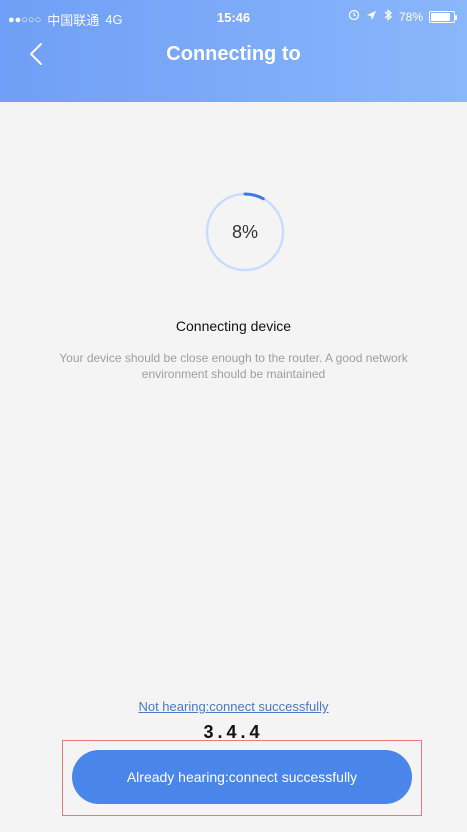 The width and height of the screenshot is (467, 832). I want to click on status-right: 78%, so click(402, 16).